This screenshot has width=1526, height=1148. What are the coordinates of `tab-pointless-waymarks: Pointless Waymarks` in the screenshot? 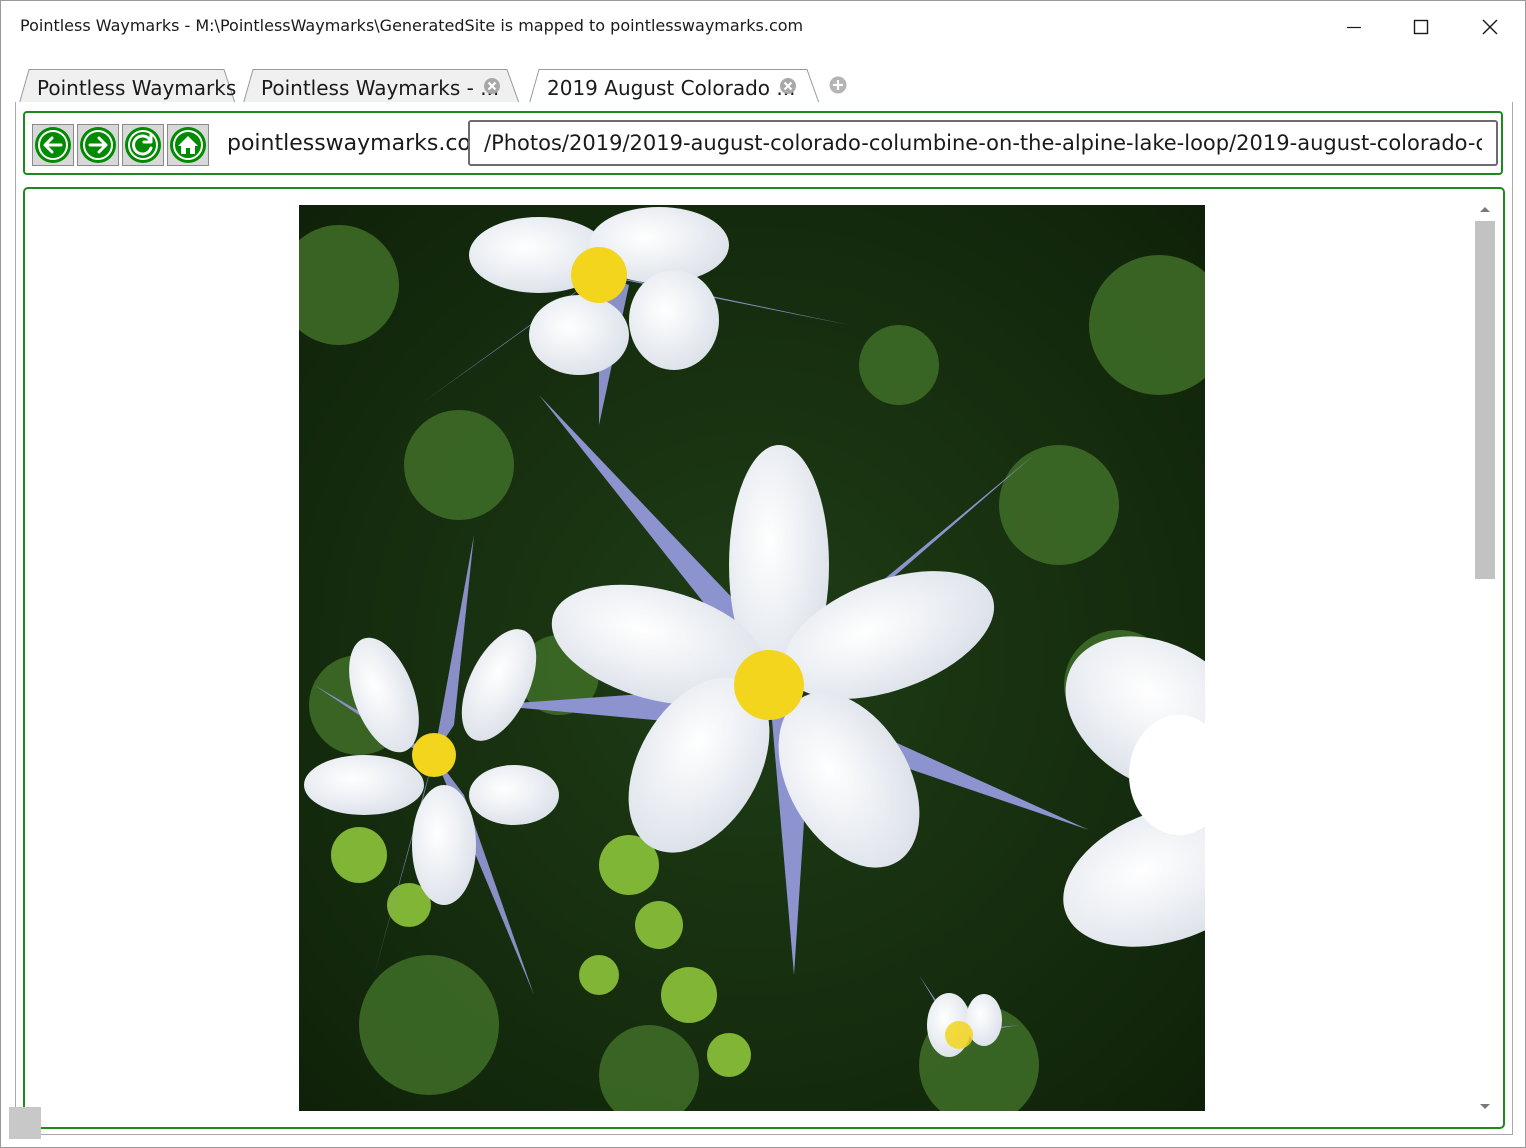 It's located at (128, 86).